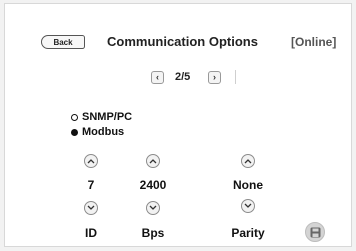 The width and height of the screenshot is (356, 251). Describe the element at coordinates (182, 41) in the screenshot. I see `page-title: Communication Options` at that location.